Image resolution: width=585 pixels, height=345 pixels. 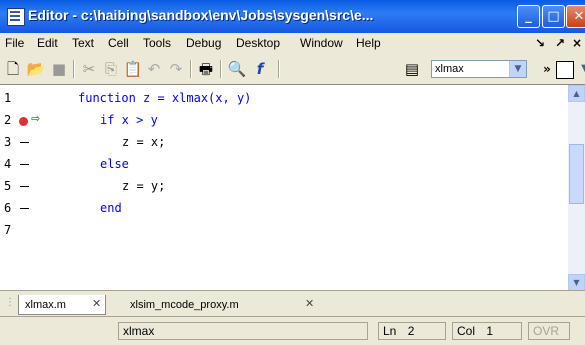 I want to click on status-function: xlmax, so click(x=243, y=331).